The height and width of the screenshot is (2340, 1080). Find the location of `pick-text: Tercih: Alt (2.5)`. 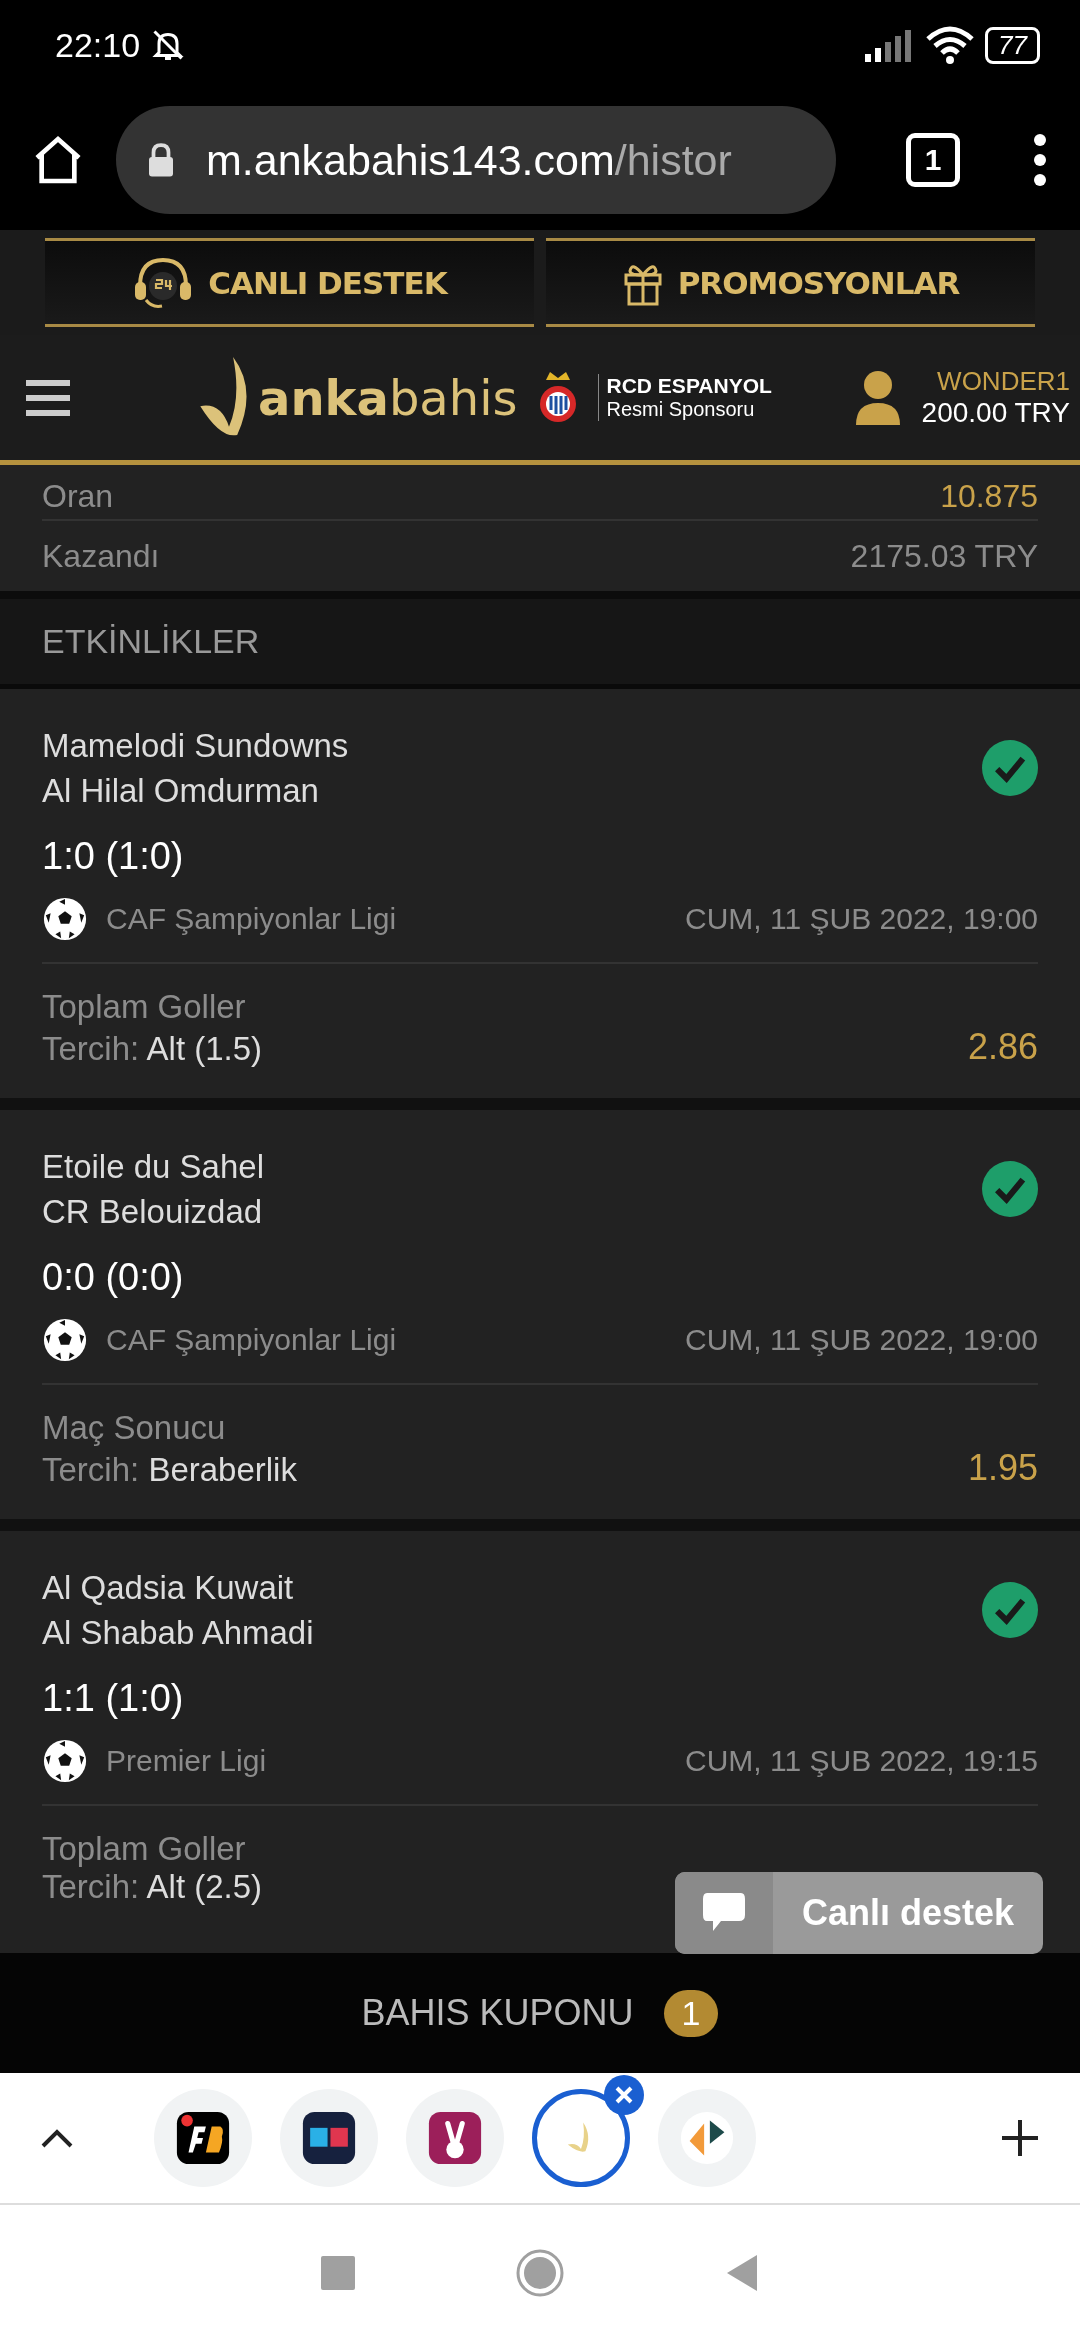

pick-text: Tercih: Alt (2.5) is located at coordinates (152, 1887).